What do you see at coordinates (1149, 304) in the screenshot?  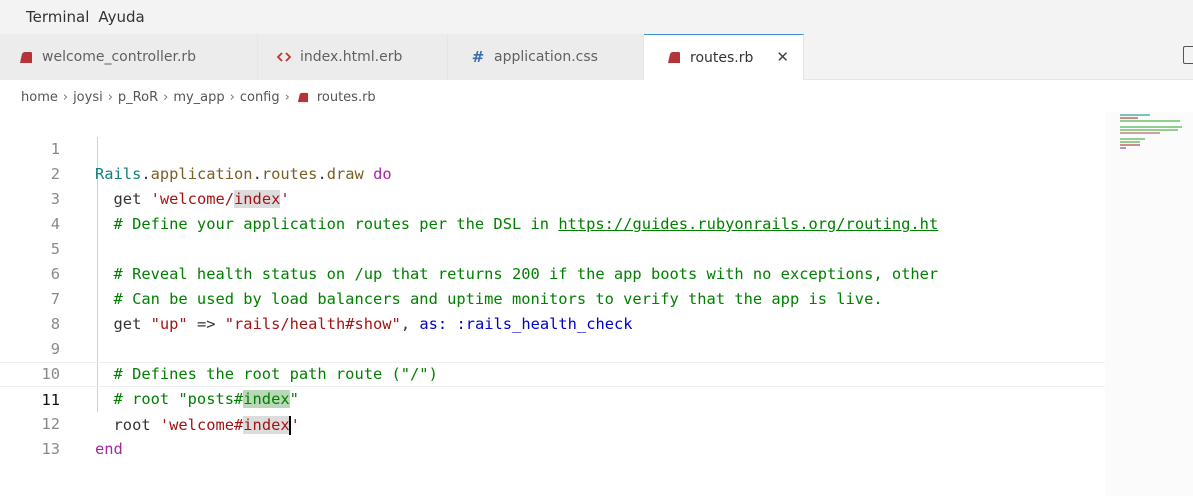 I see `minimap` at bounding box center [1149, 304].